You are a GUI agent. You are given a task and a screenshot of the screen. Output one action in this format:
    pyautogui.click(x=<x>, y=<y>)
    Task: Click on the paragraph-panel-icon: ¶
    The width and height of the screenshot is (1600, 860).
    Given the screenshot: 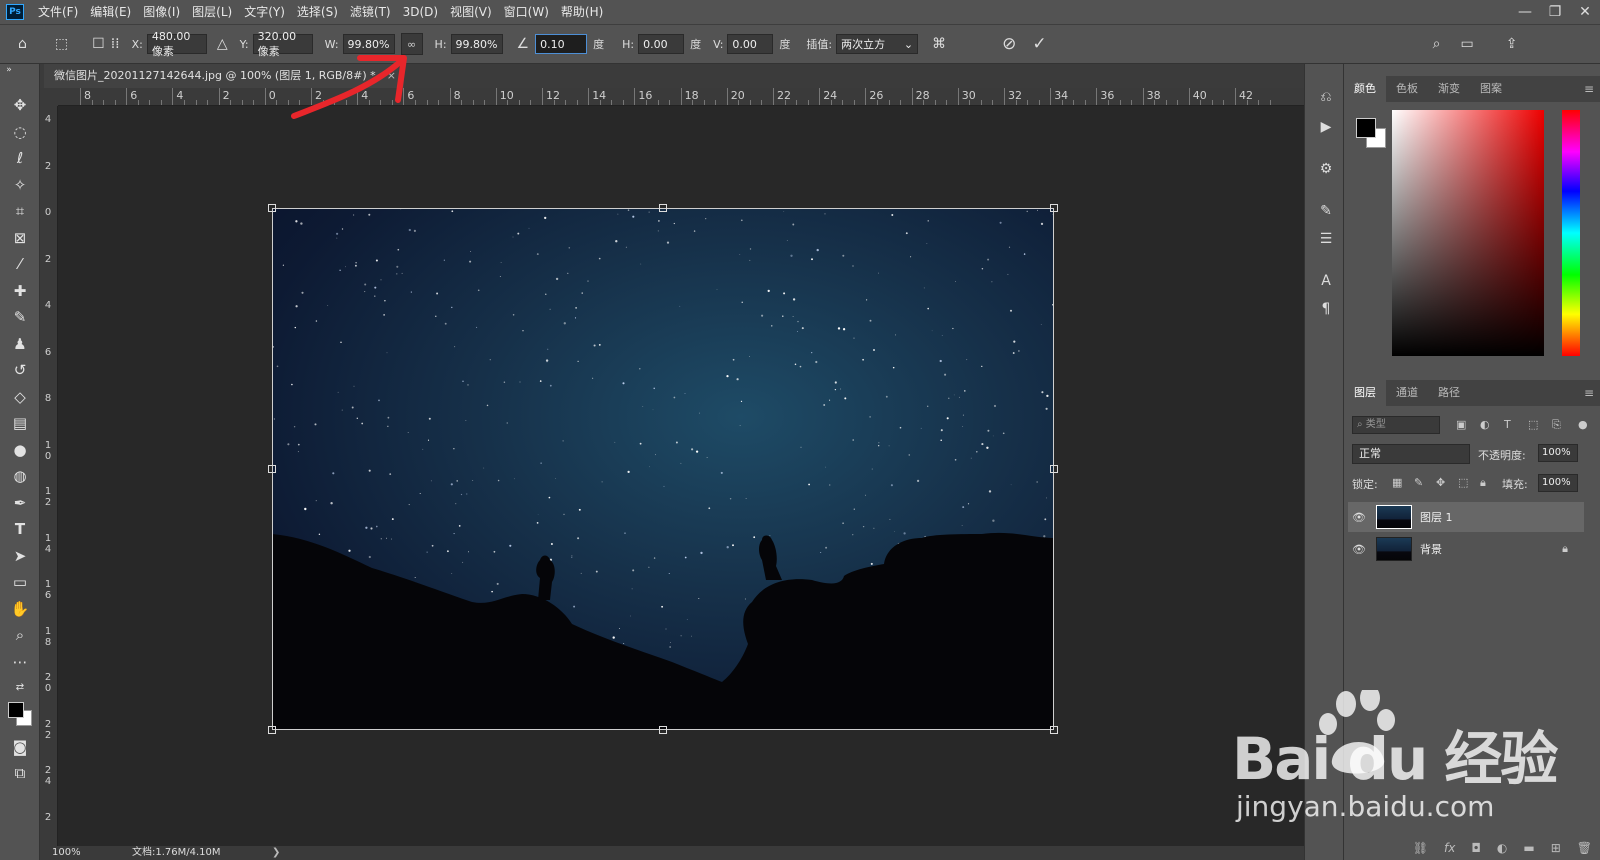 What is the action you would take?
    pyautogui.click(x=1326, y=309)
    